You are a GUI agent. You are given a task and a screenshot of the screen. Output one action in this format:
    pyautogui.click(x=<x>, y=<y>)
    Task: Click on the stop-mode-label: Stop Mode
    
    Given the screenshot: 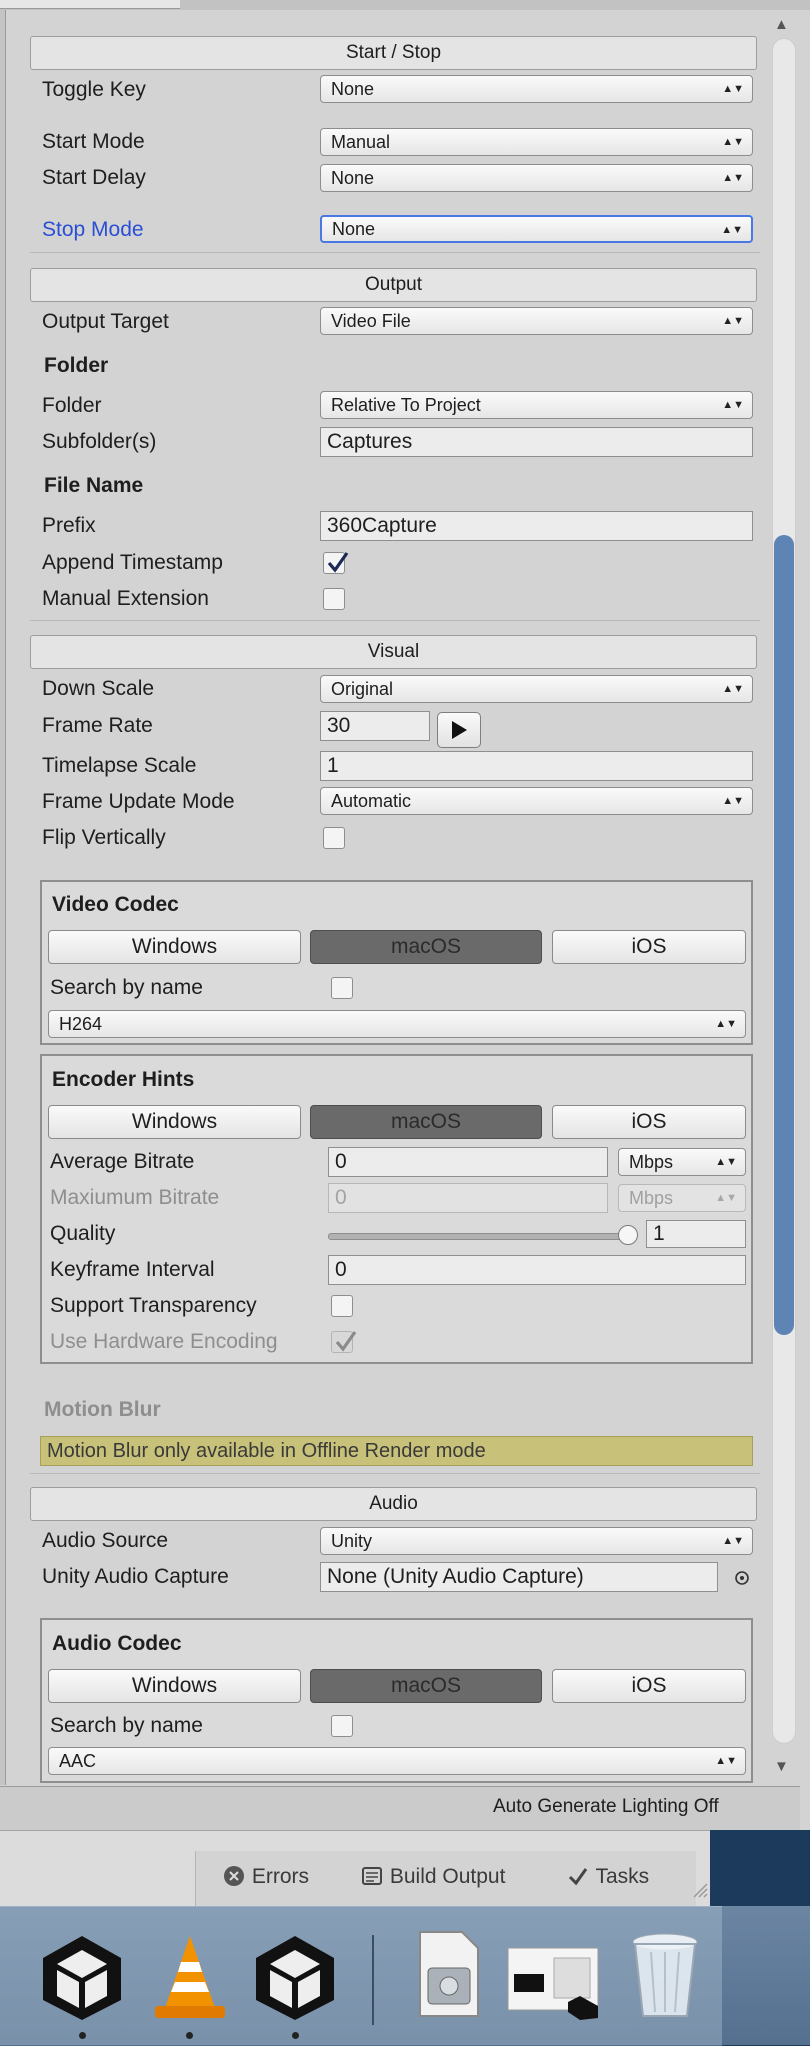 What is the action you would take?
    pyautogui.click(x=93, y=229)
    